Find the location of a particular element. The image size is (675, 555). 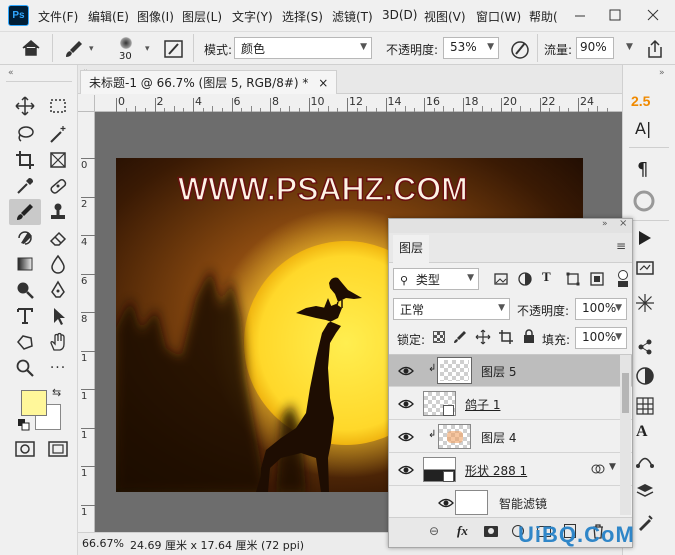

layer-row: 鸽子 1 is located at coordinates (510, 404).